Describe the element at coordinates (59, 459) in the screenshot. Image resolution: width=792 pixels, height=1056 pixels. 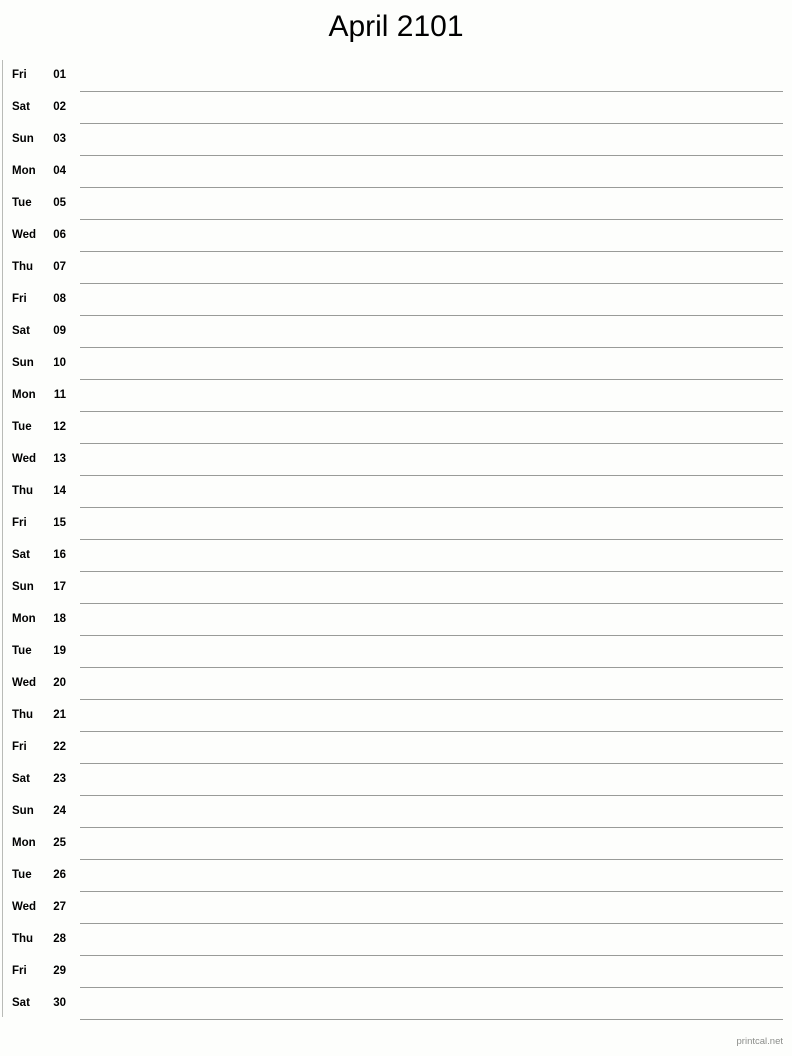
I see `day-number-label: 13` at that location.